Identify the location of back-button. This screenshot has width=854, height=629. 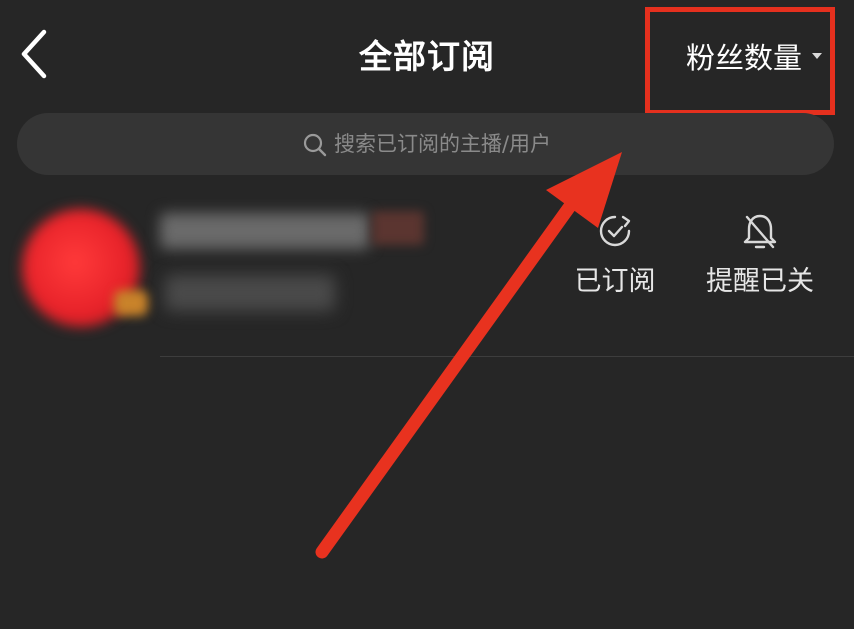
(36, 54).